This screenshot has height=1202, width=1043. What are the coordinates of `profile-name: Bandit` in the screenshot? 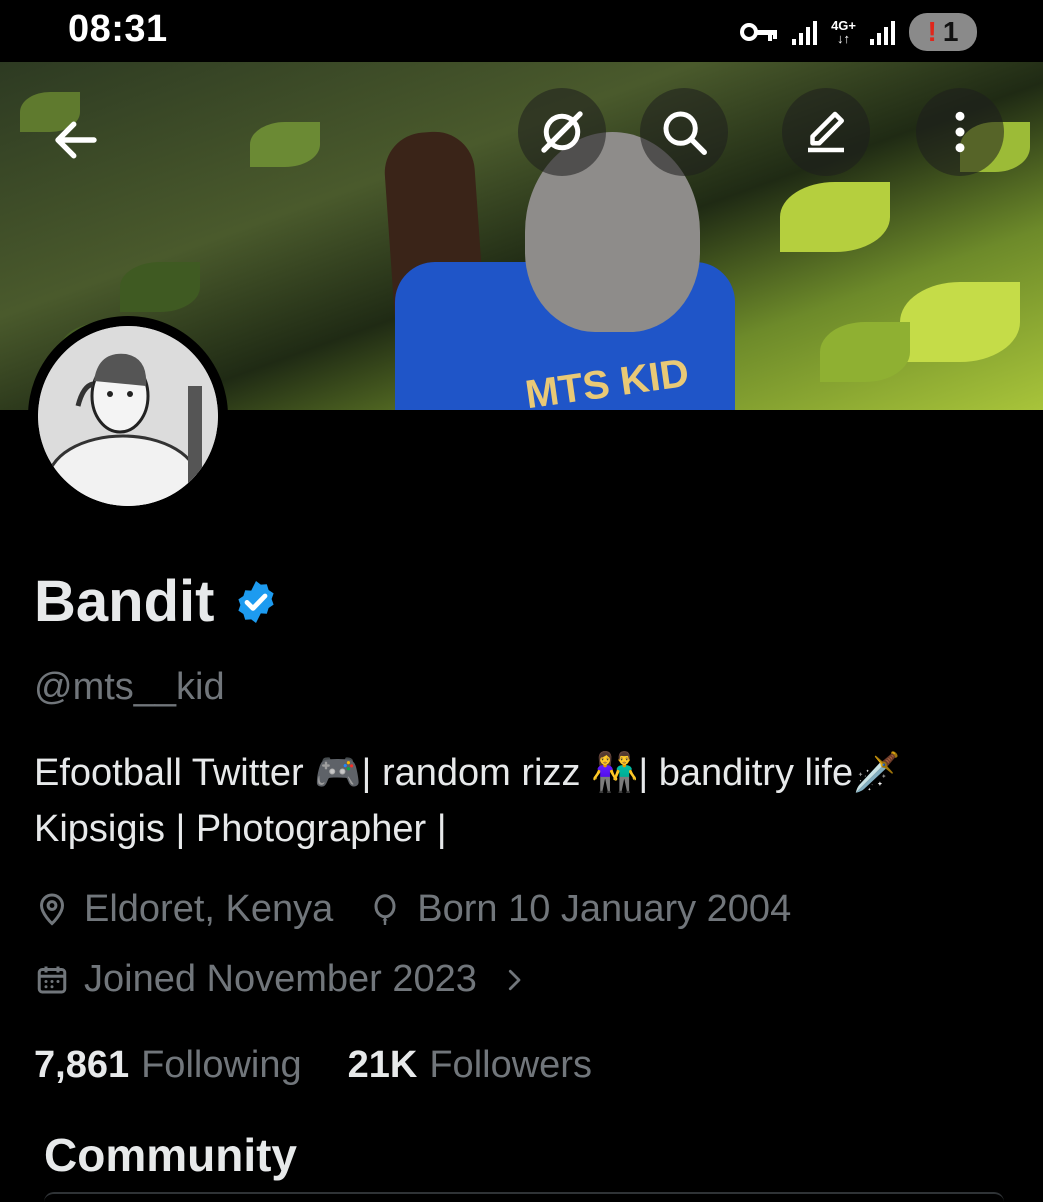 It's located at (124, 601).